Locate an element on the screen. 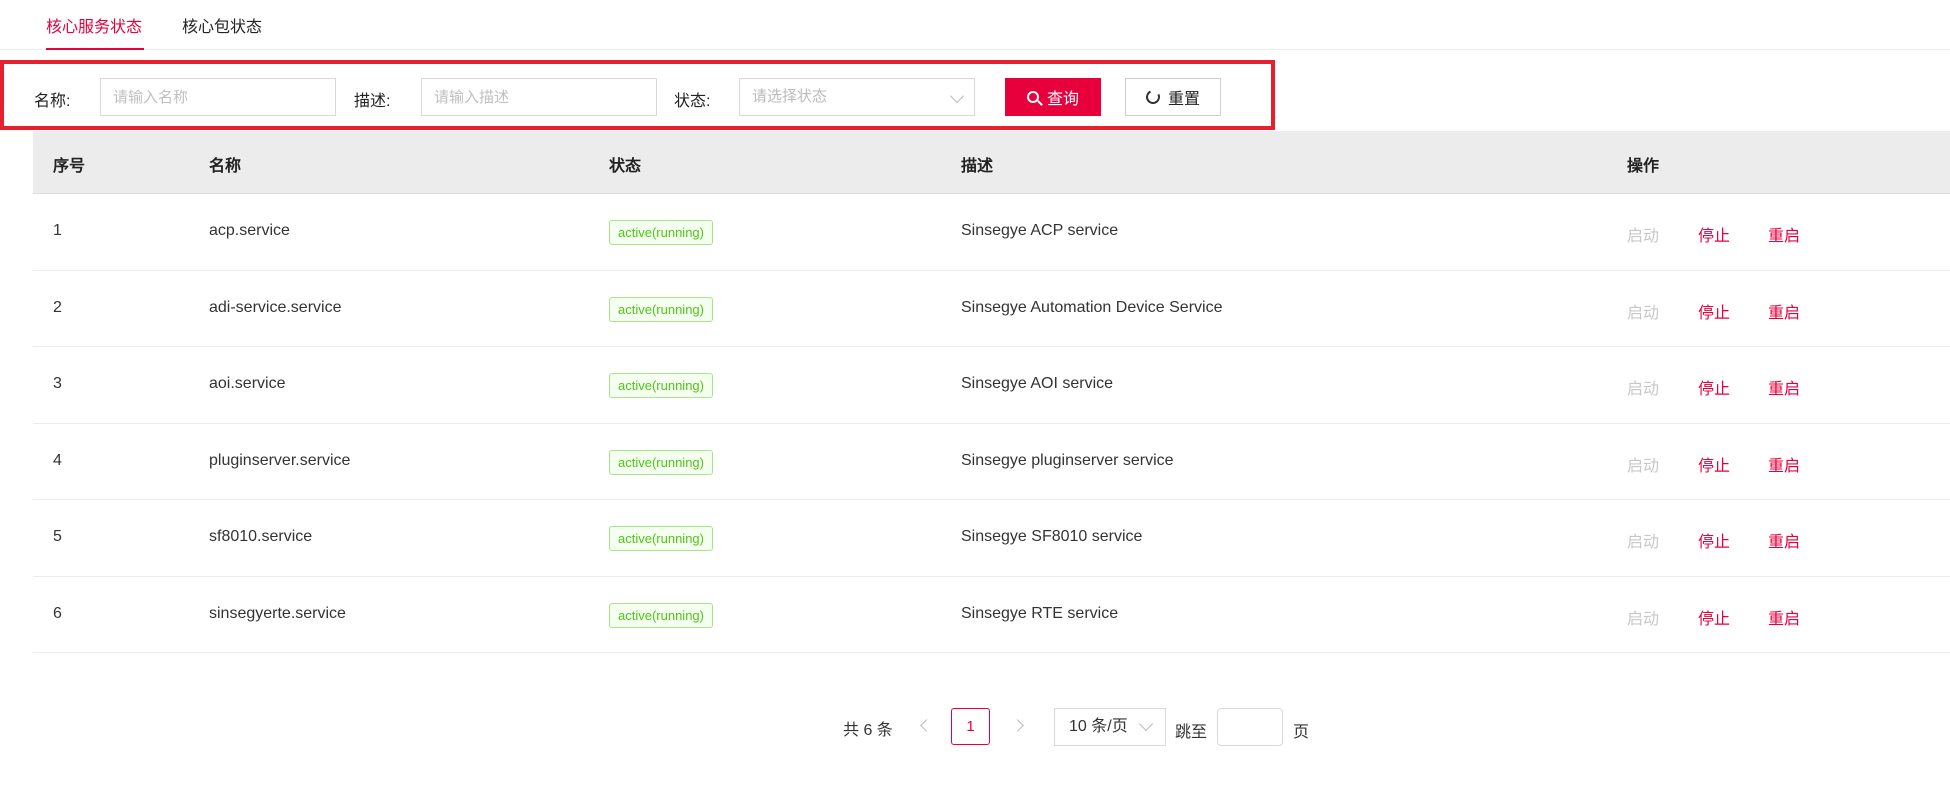 This screenshot has height=801, width=1950. chevron-right-icon is located at coordinates (1017, 725).